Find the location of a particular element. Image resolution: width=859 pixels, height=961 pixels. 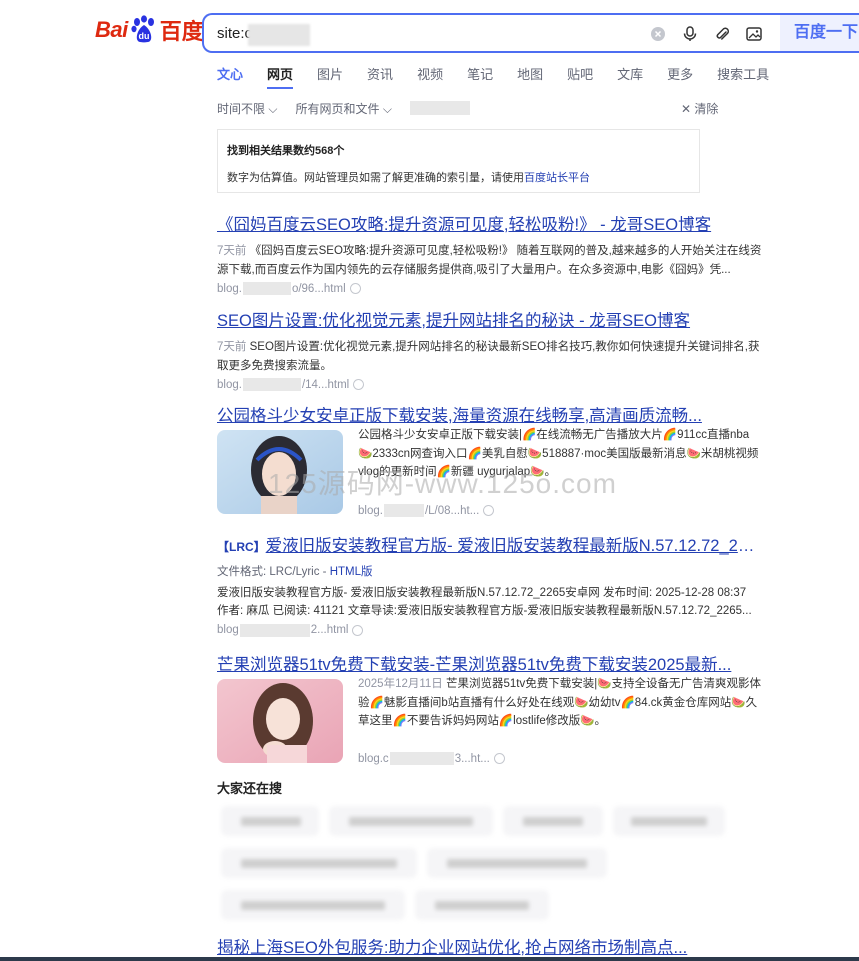

image-search-icon is located at coordinates (754, 34).